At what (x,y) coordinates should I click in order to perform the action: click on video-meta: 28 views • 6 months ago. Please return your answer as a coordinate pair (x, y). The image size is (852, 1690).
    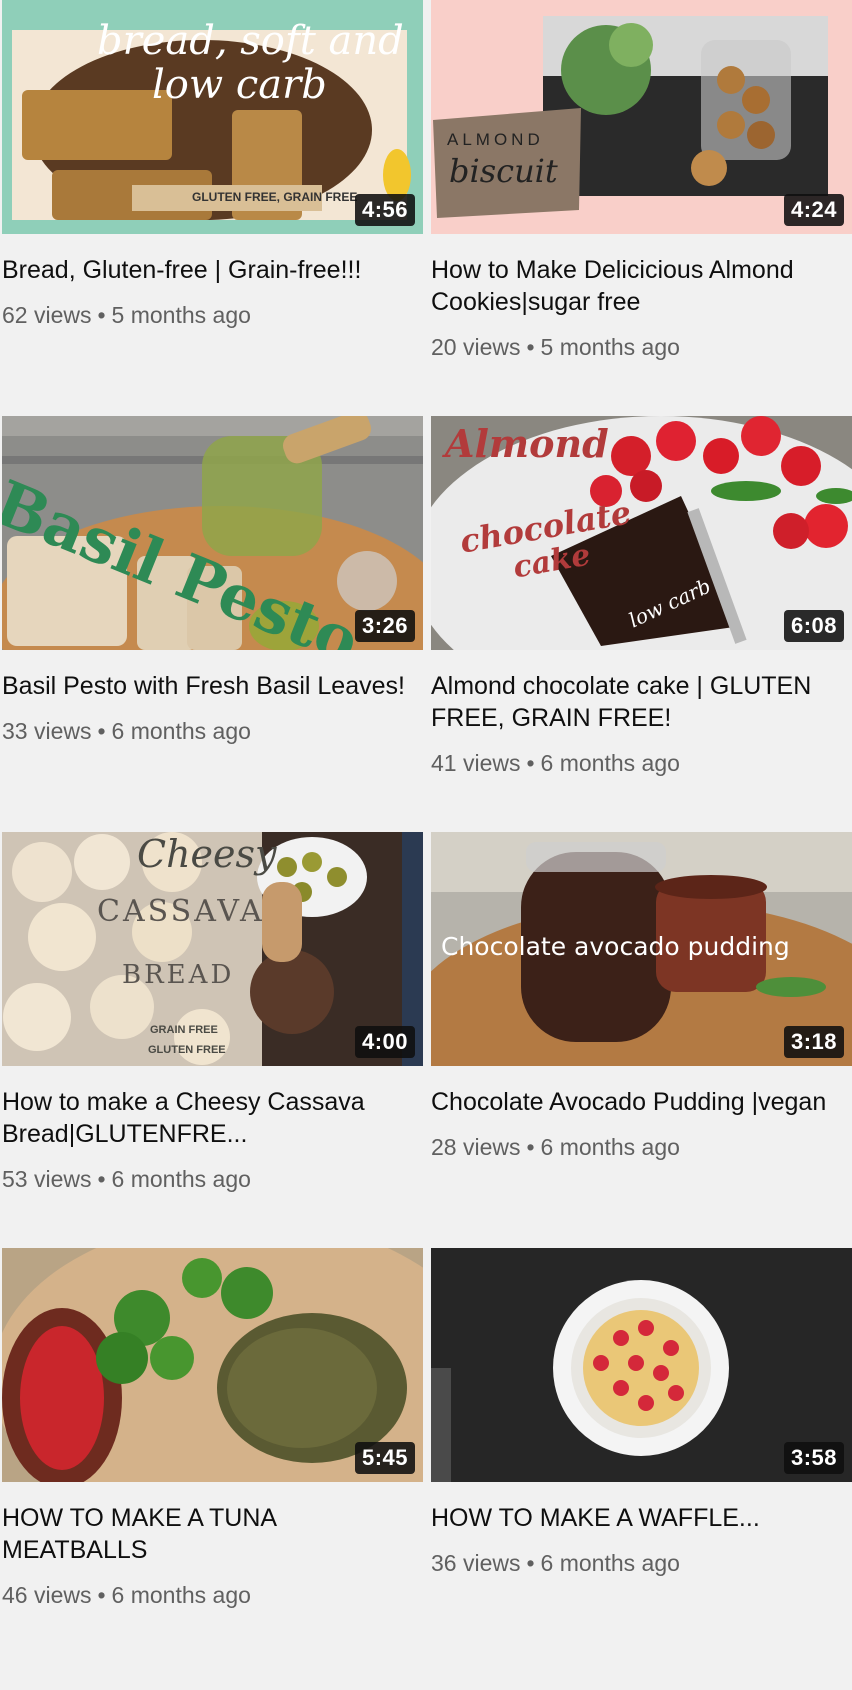
    Looking at the image, I should click on (641, 1147).